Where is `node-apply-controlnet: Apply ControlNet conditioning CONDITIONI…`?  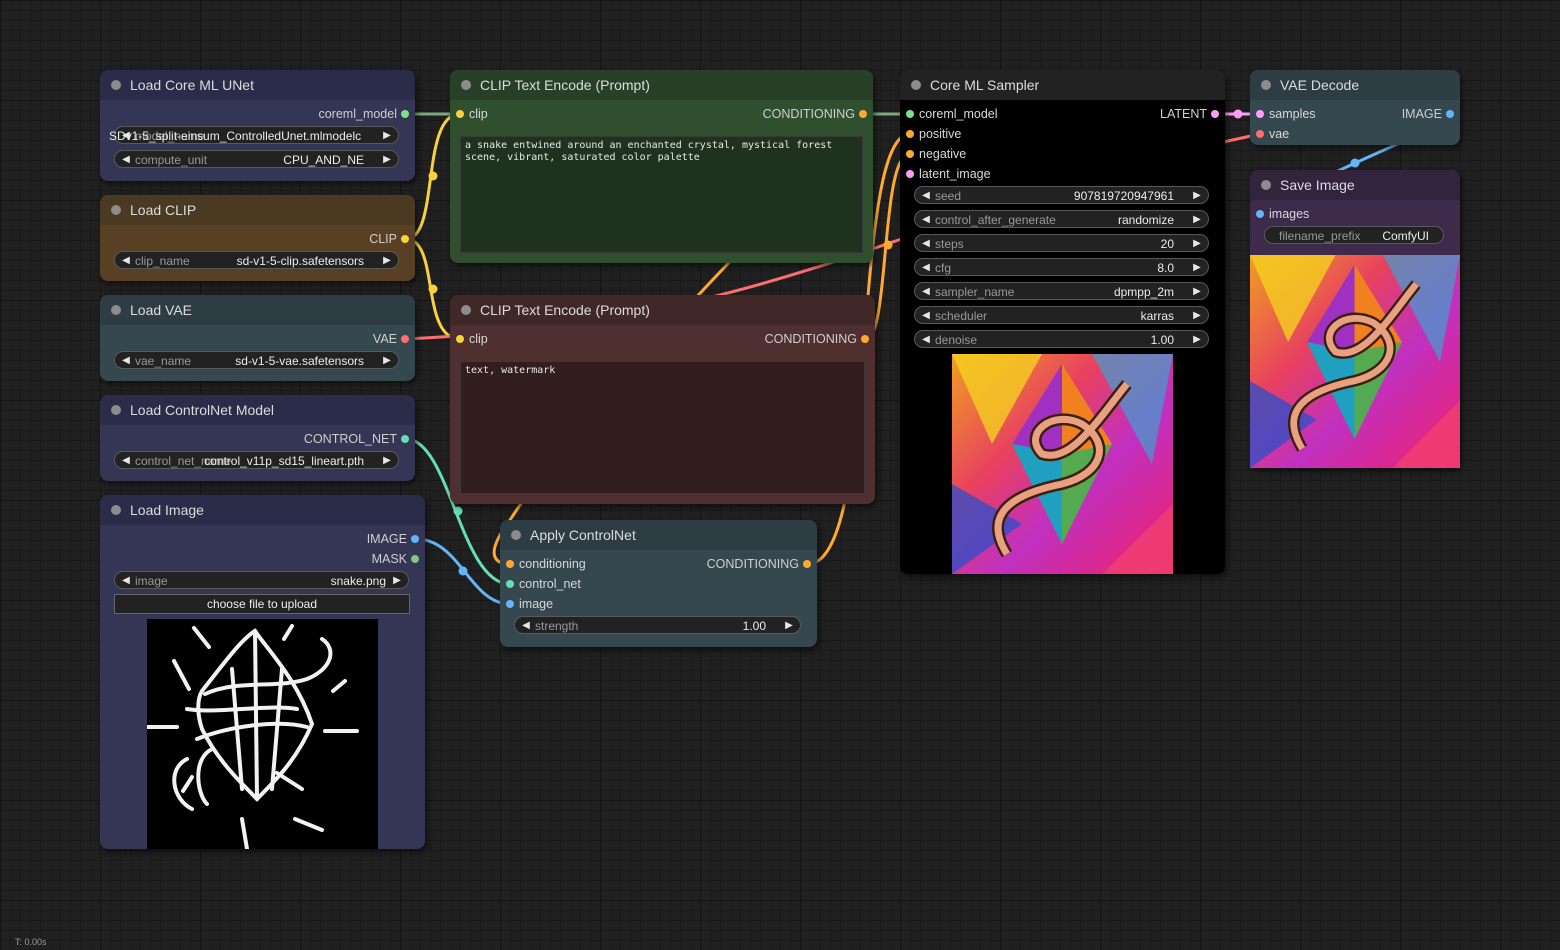 node-apply-controlnet: Apply ControlNet conditioning CONDITIONI… is located at coordinates (658, 583).